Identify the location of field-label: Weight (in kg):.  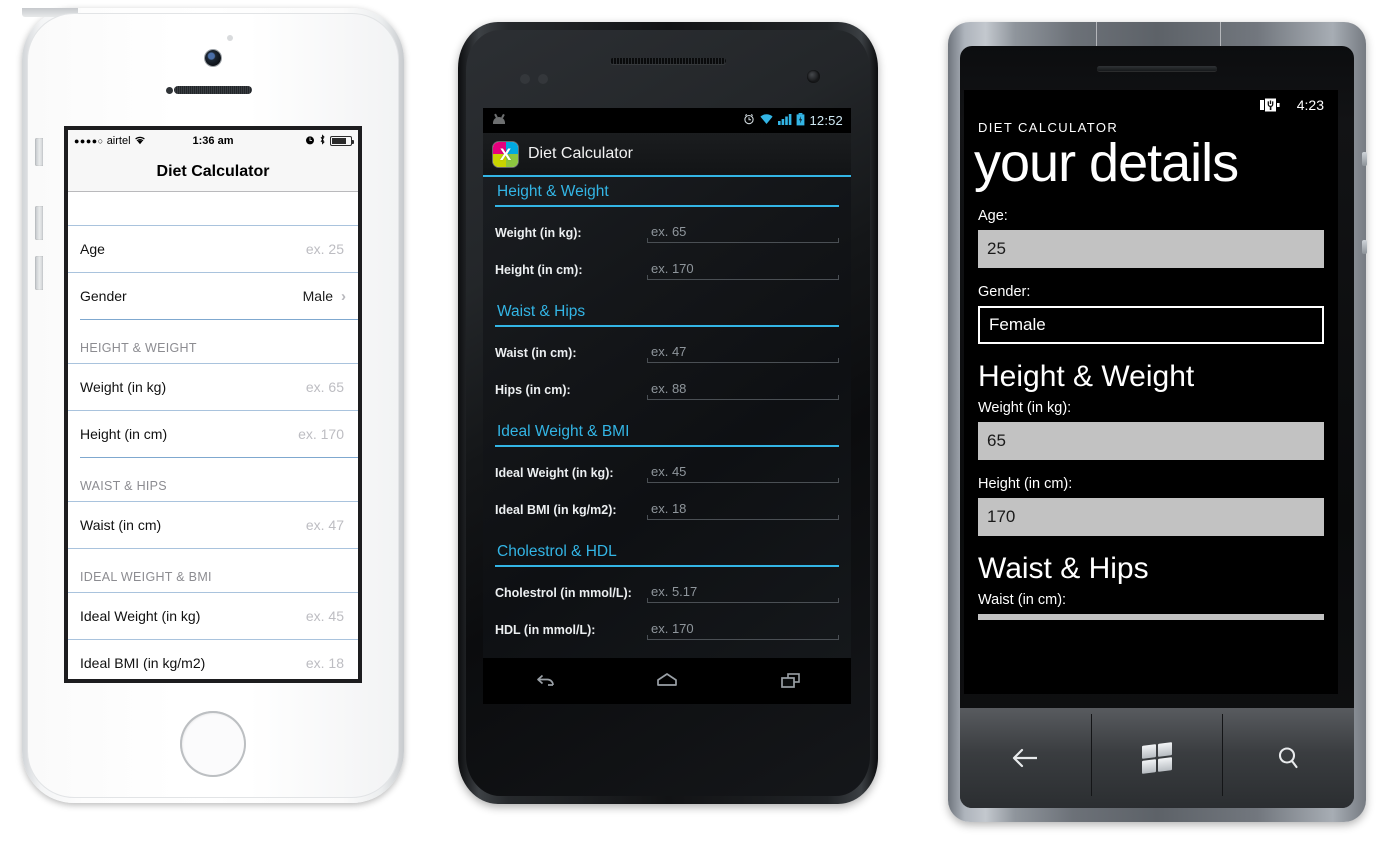
(1025, 407).